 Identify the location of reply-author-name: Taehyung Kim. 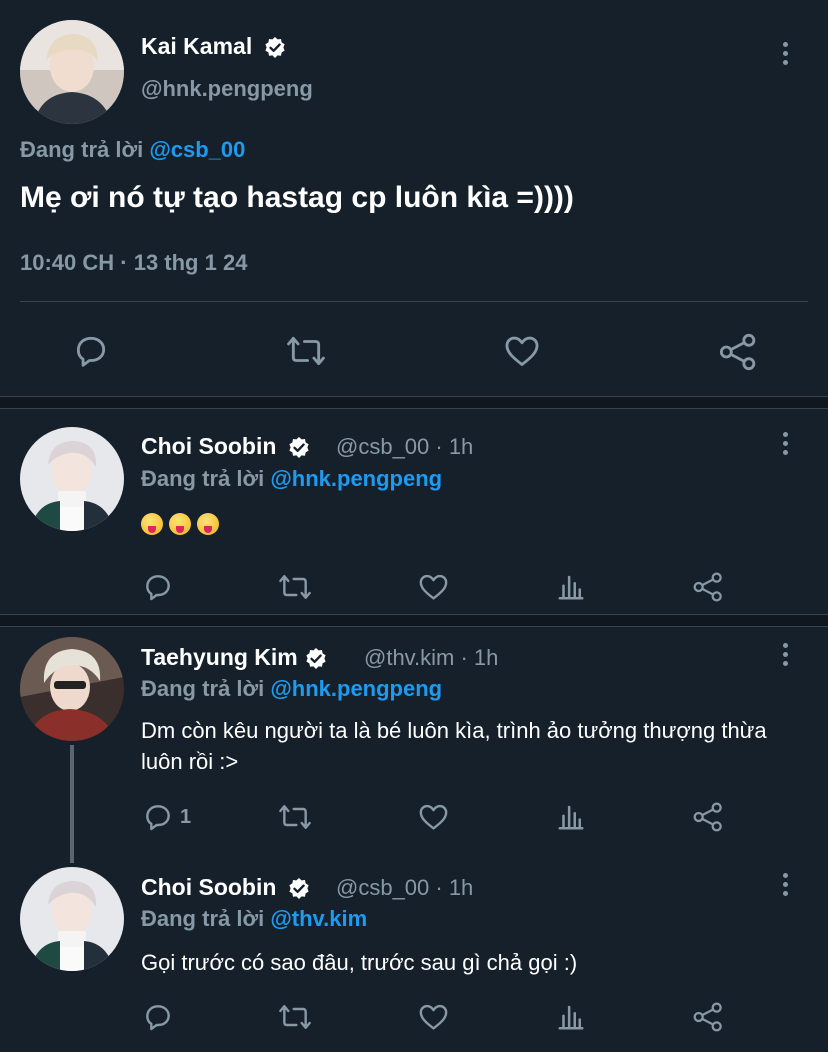
(234, 657).